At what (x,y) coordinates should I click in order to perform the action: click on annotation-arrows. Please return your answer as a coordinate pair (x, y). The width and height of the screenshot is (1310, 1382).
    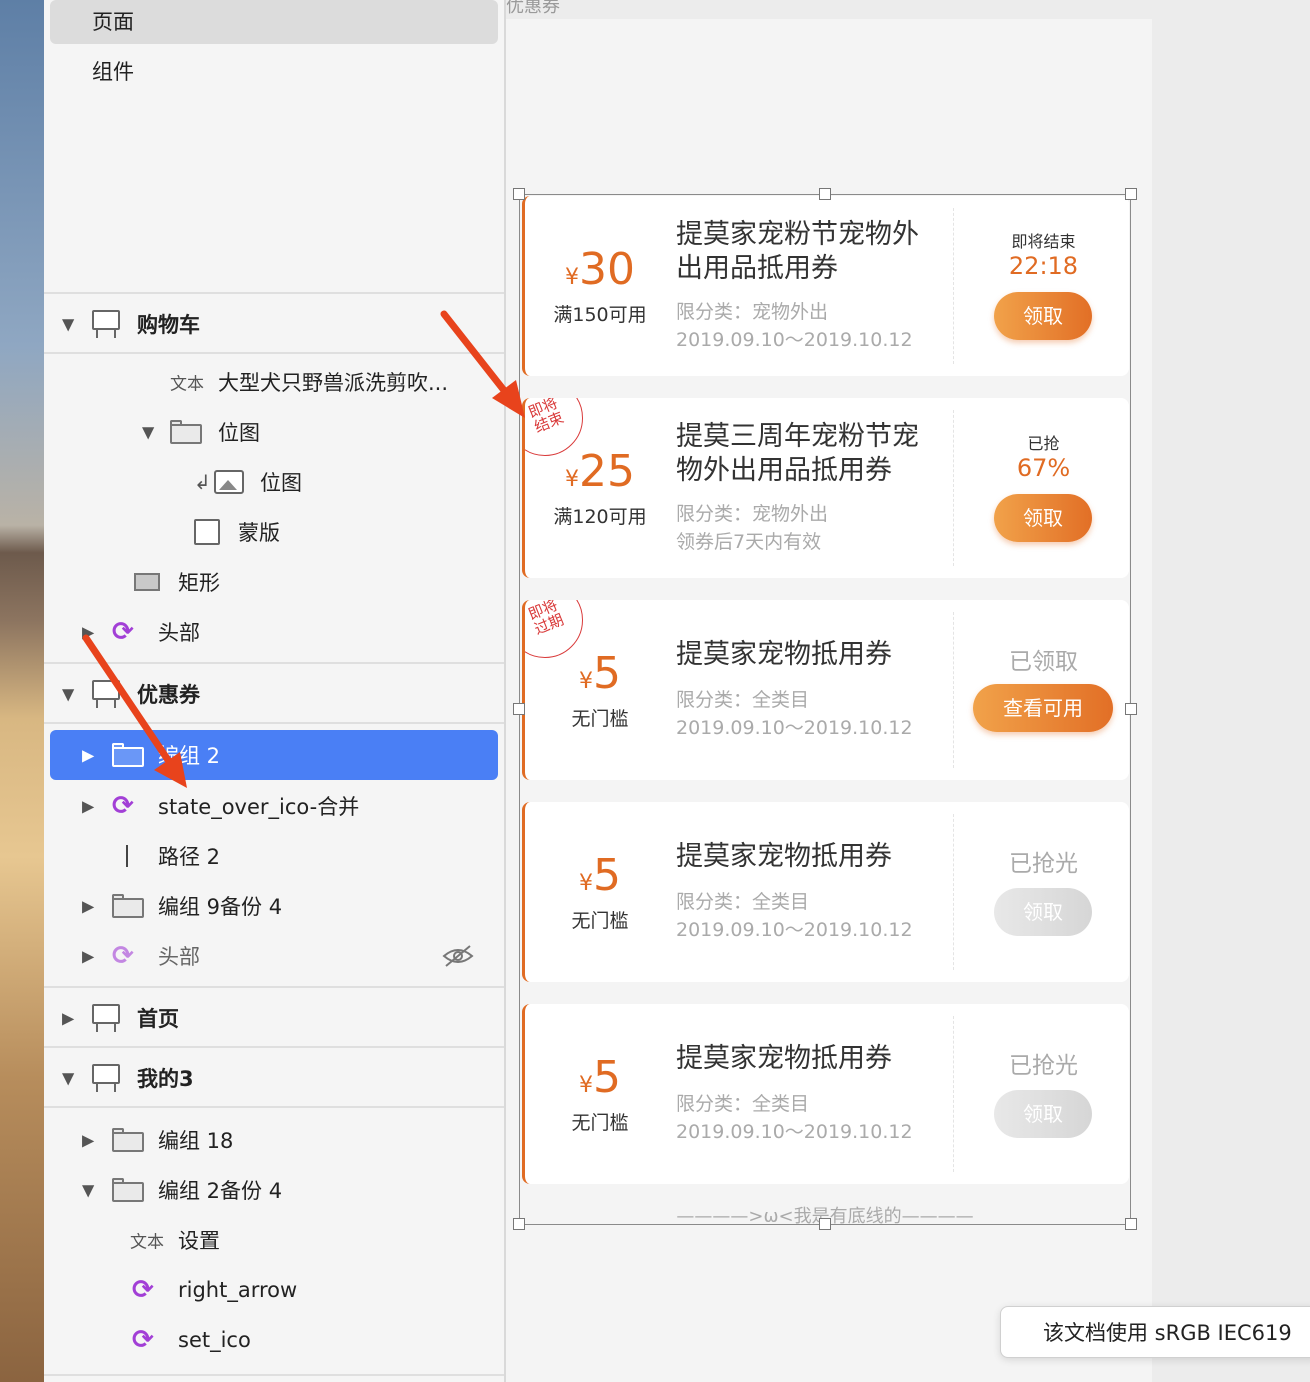
    Looking at the image, I should click on (303, 549).